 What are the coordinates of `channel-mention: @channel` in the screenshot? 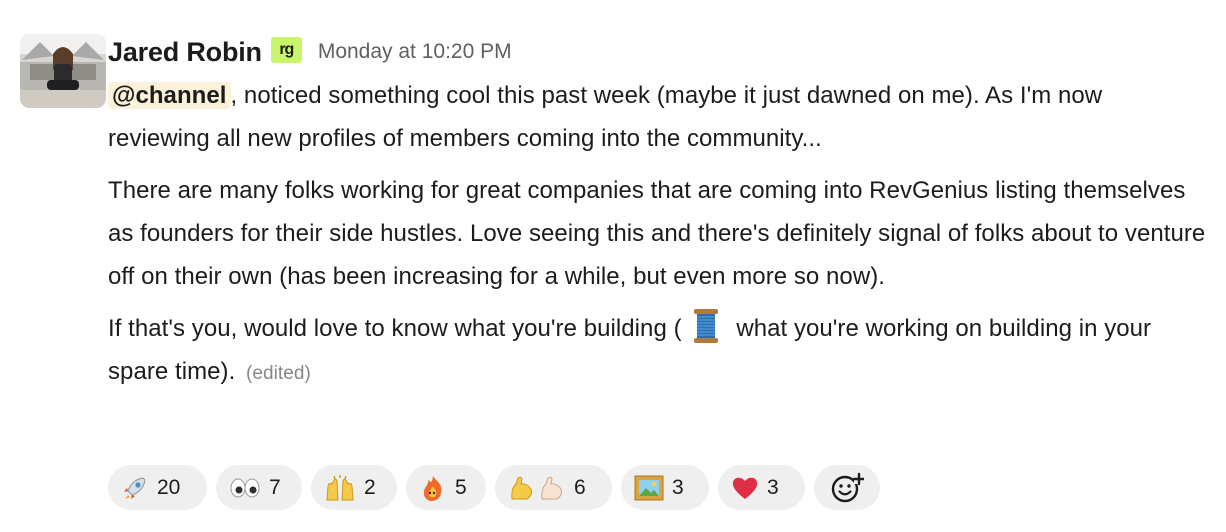 It's located at (169, 95).